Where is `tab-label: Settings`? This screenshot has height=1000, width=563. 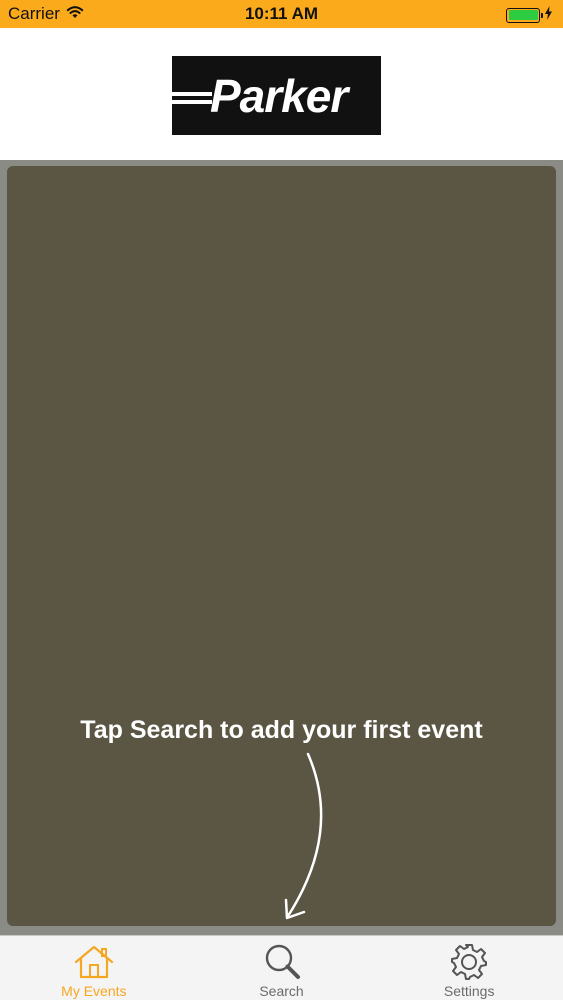
tab-label: Settings is located at coordinates (469, 991).